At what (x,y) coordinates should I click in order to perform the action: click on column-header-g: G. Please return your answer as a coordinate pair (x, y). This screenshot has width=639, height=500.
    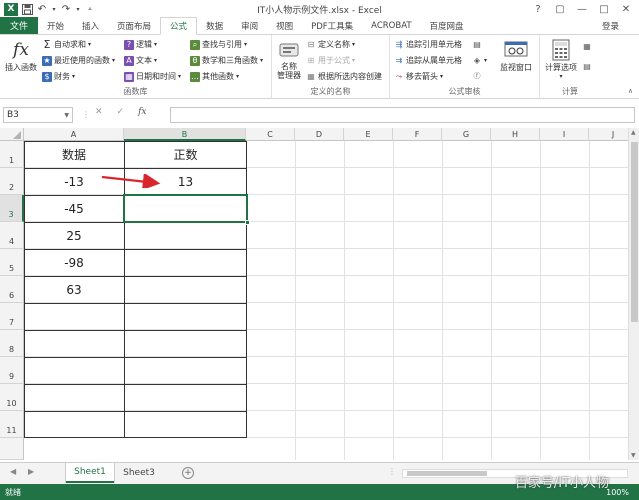
    Looking at the image, I should click on (466, 134).